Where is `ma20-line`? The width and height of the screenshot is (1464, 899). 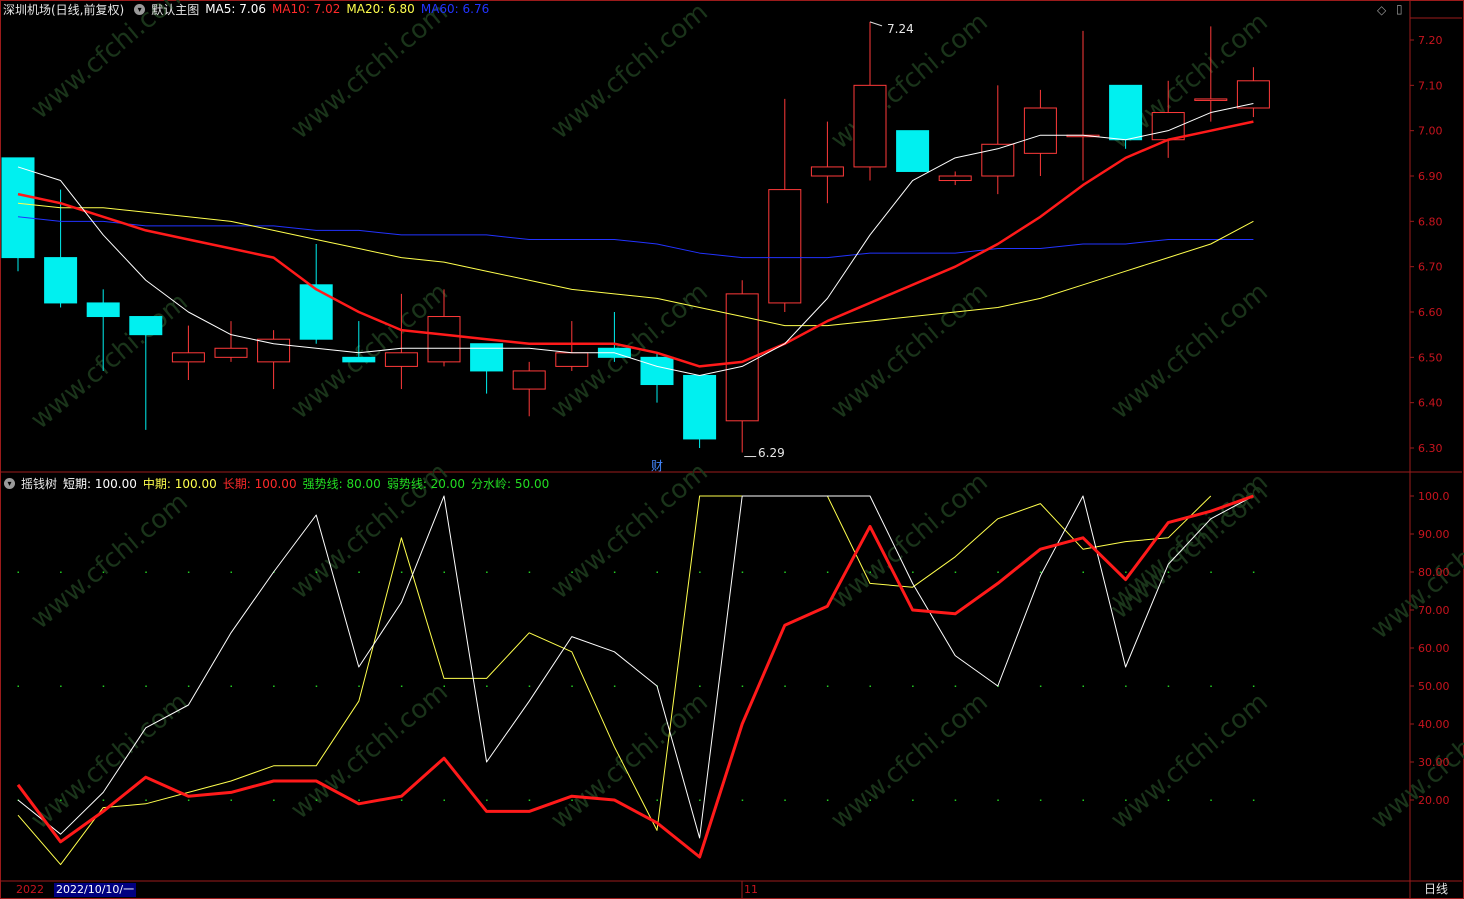
ma20-line is located at coordinates (635, 264).